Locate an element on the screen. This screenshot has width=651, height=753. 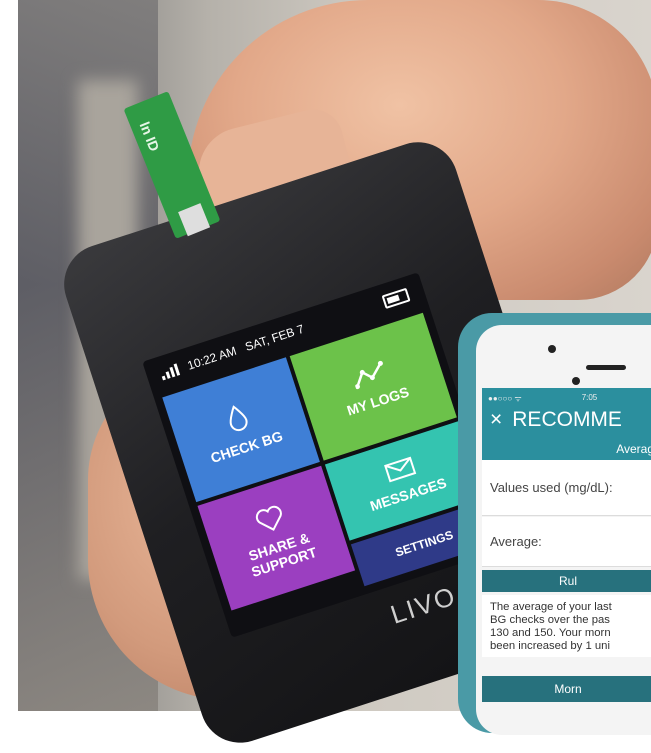
recommendation-line: 130 and 150. Your morn is located at coordinates (550, 633).